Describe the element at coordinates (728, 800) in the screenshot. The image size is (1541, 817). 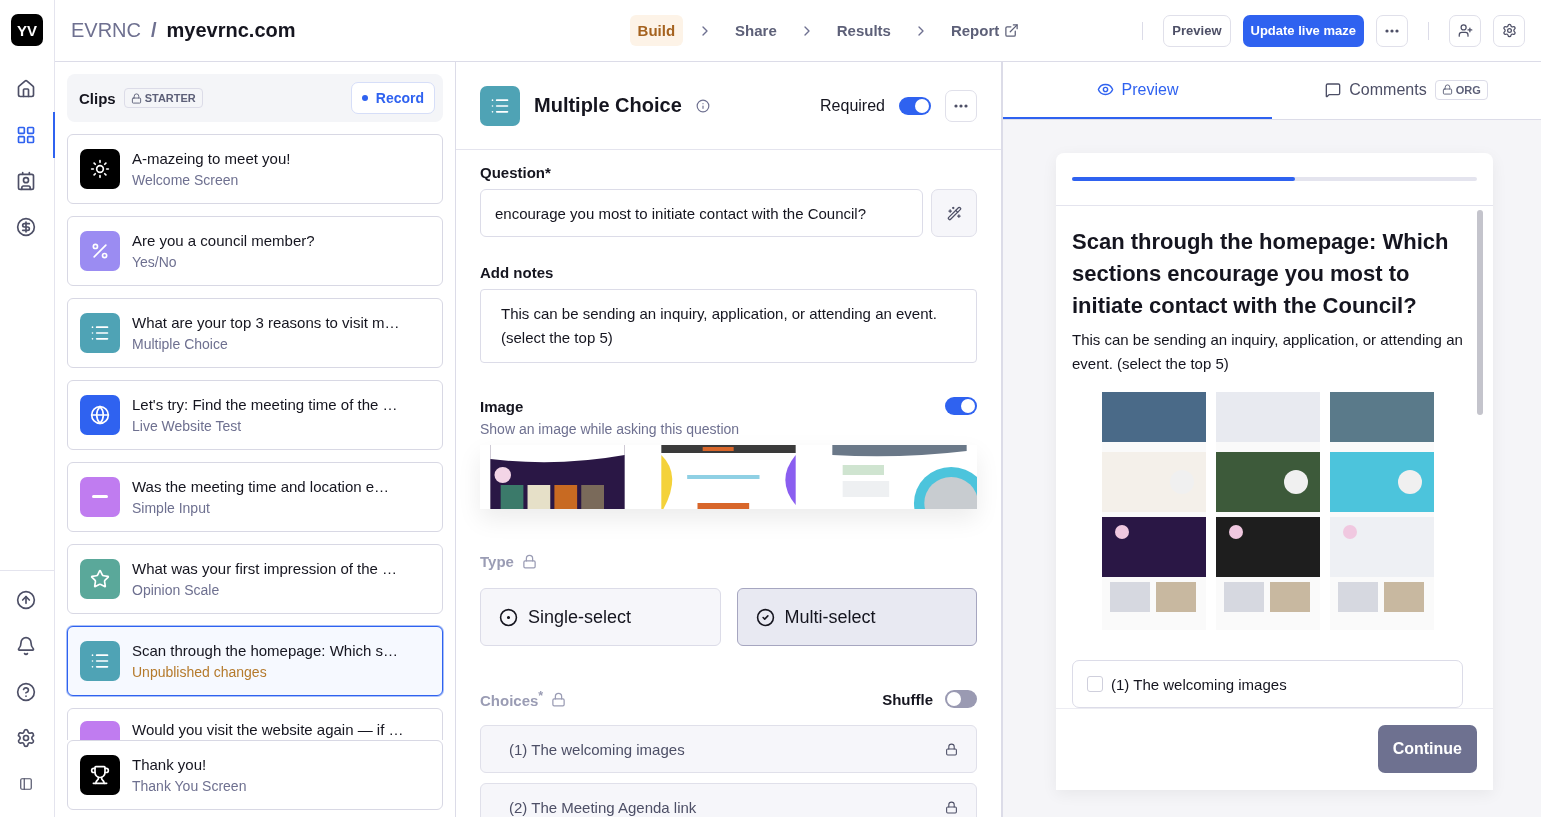
I see `choice-row: (2) The Meeting Agenda link` at that location.